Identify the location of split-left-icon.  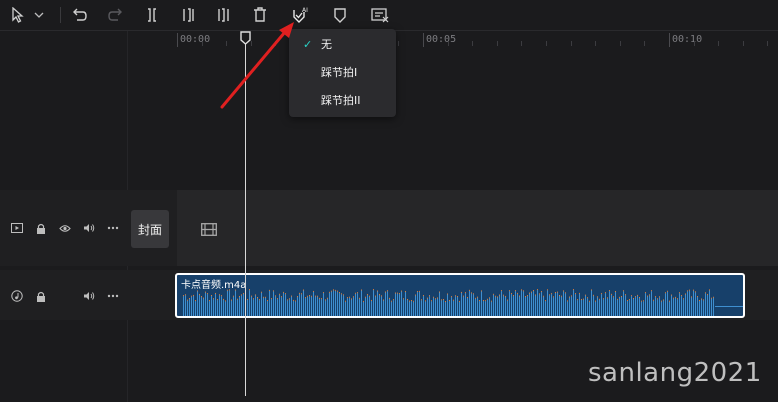
(188, 15).